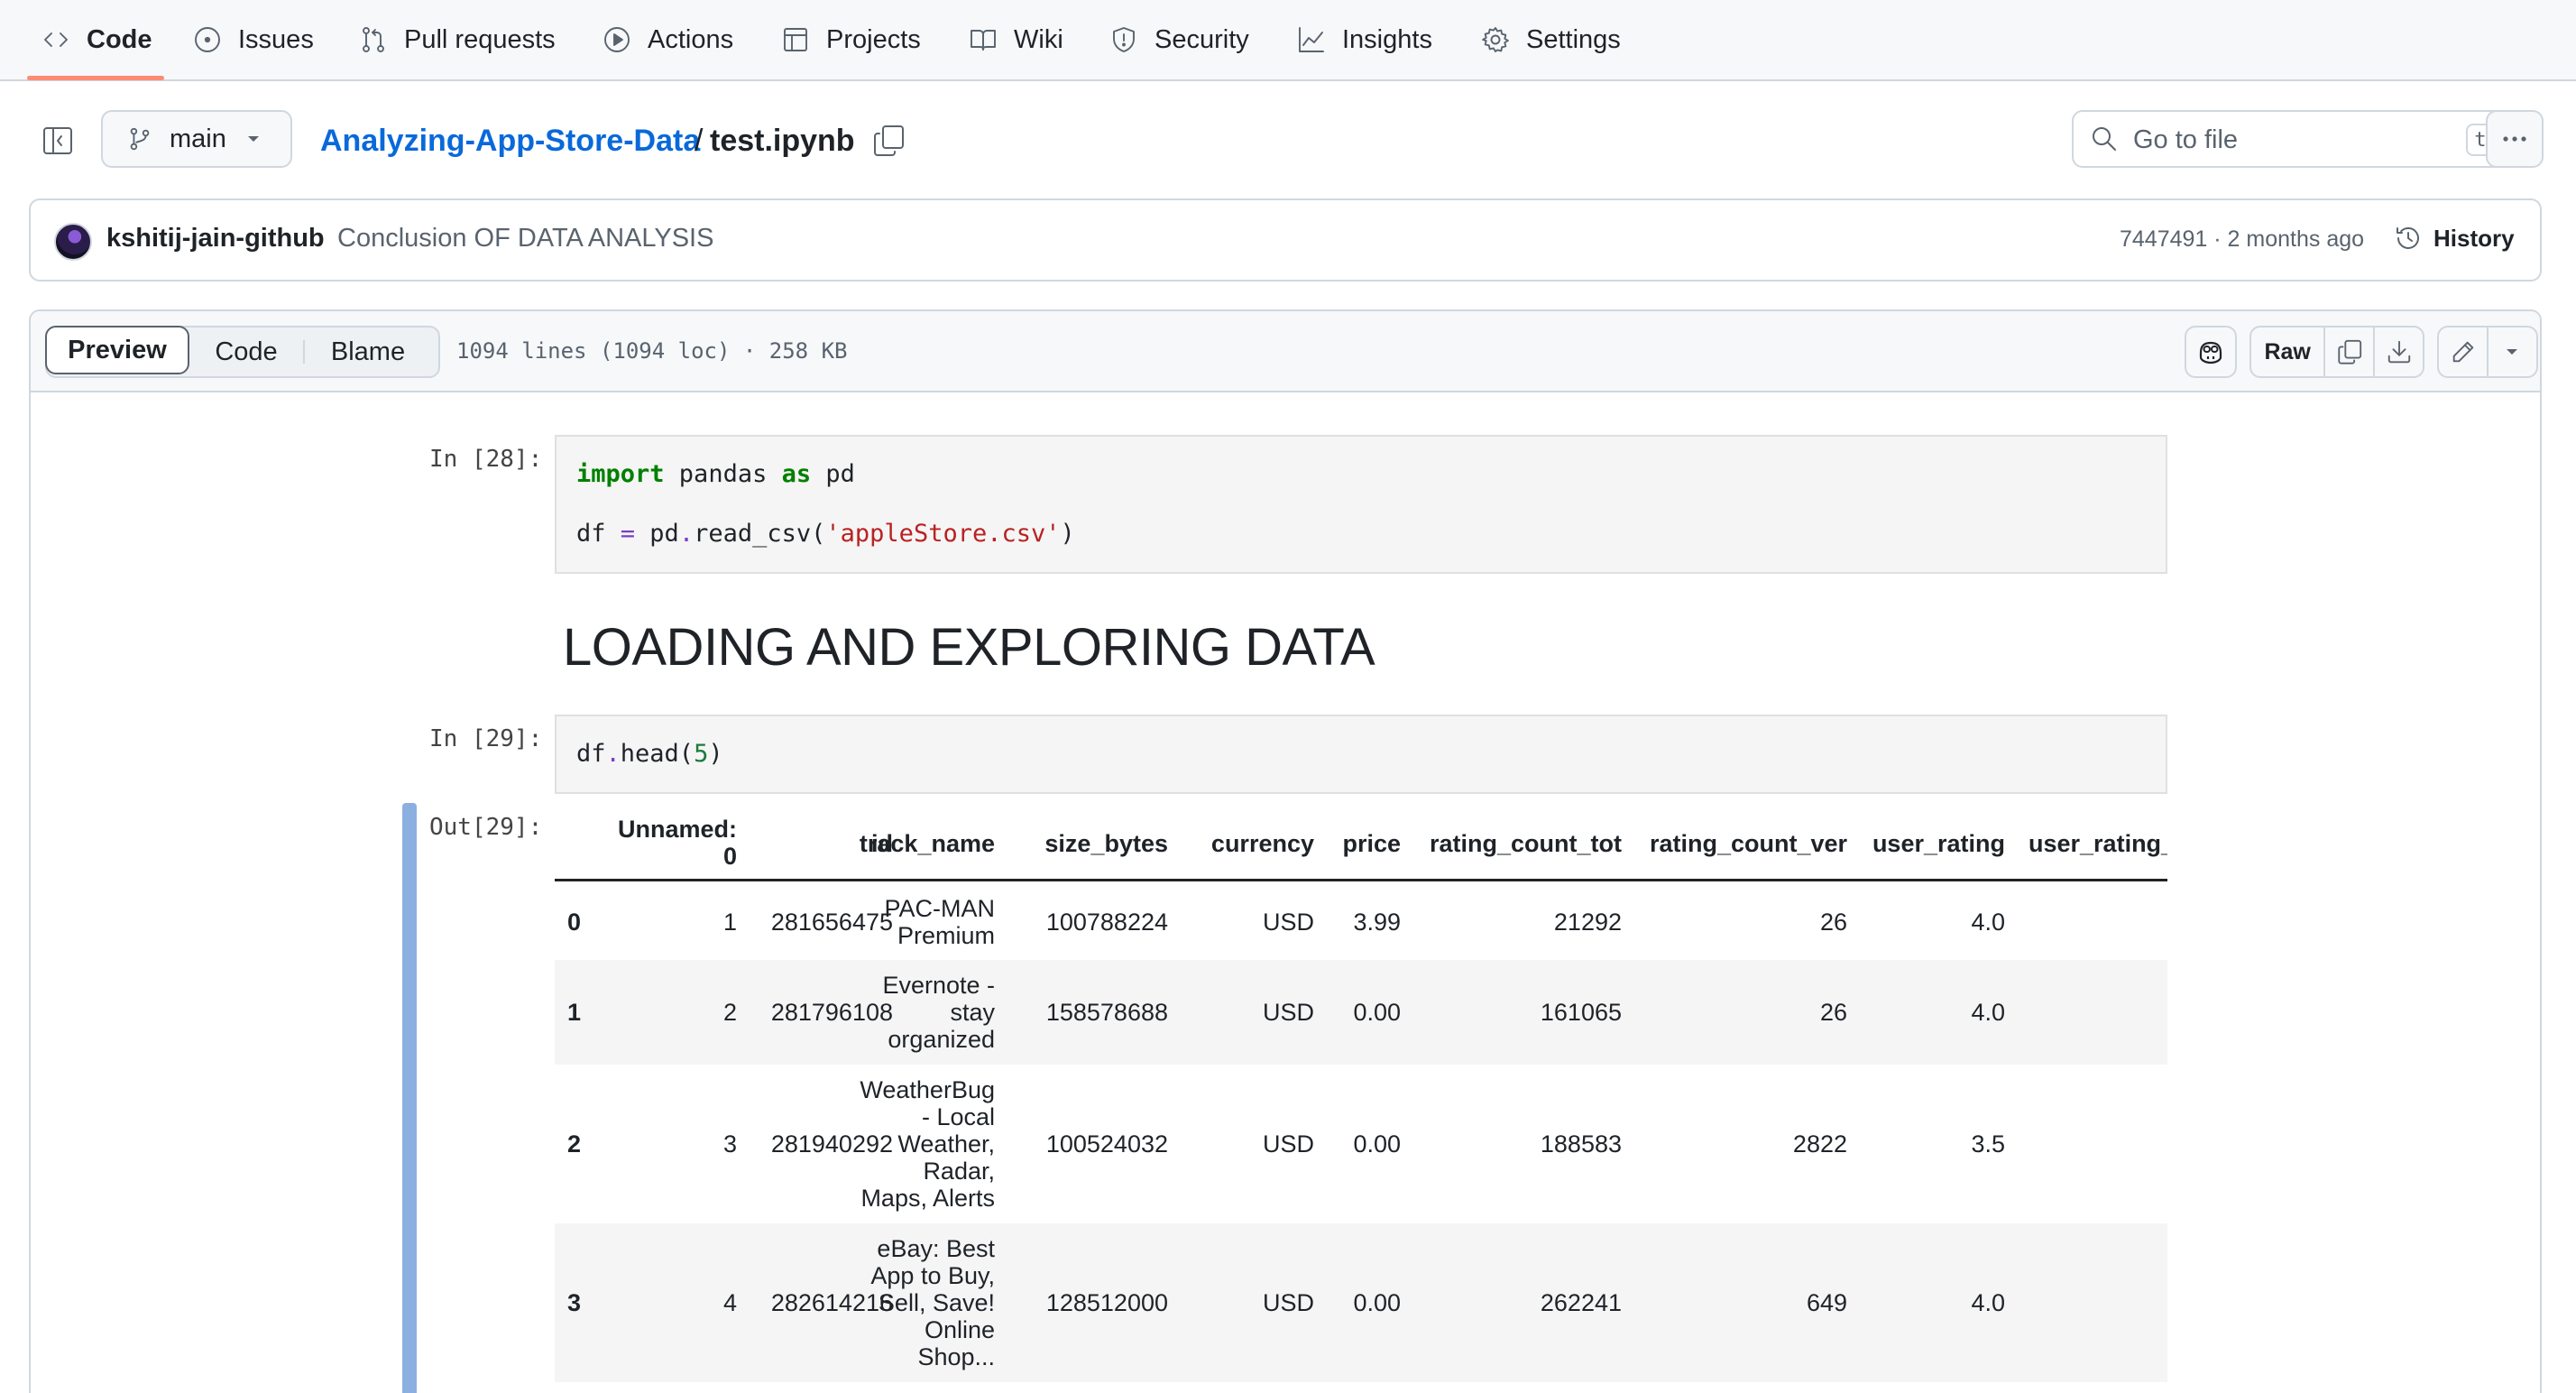 The image size is (2576, 1393). Describe the element at coordinates (1107, 1302) in the screenshot. I see `table-cell: 128512000` at that location.